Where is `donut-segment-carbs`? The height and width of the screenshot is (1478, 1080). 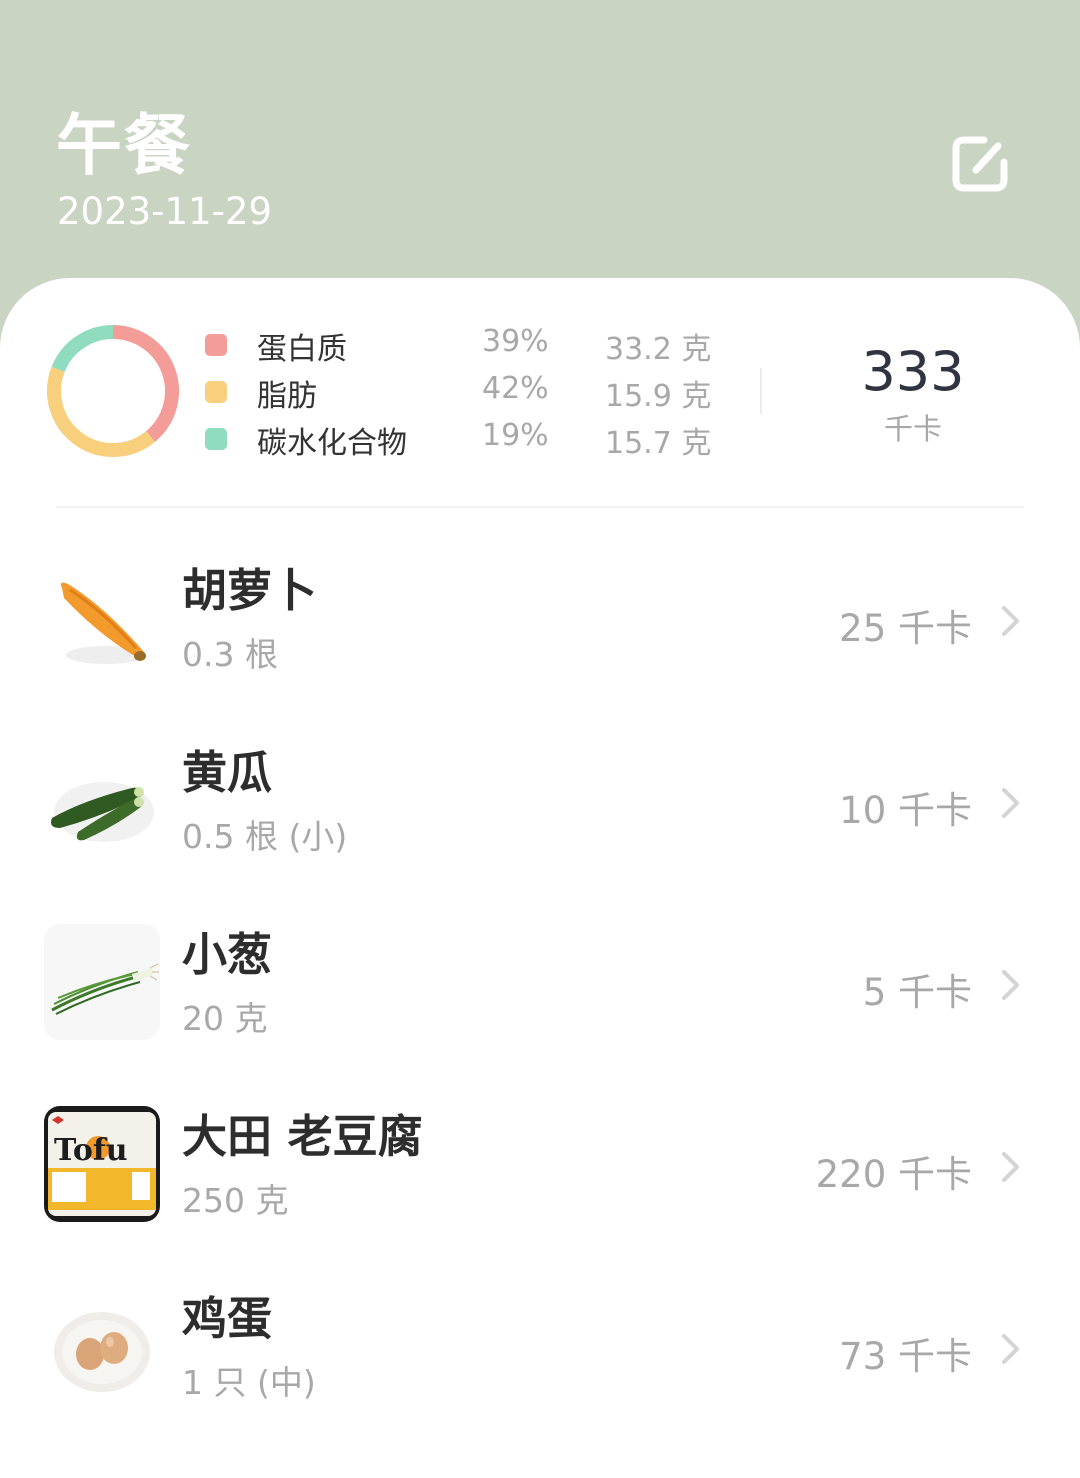
donut-segment-carbs is located at coordinates (82, 349).